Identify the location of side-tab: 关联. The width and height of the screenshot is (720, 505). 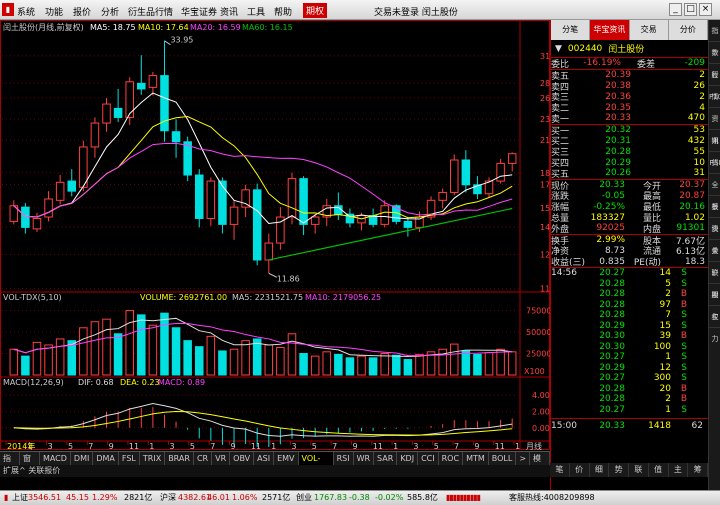
(714, 258).